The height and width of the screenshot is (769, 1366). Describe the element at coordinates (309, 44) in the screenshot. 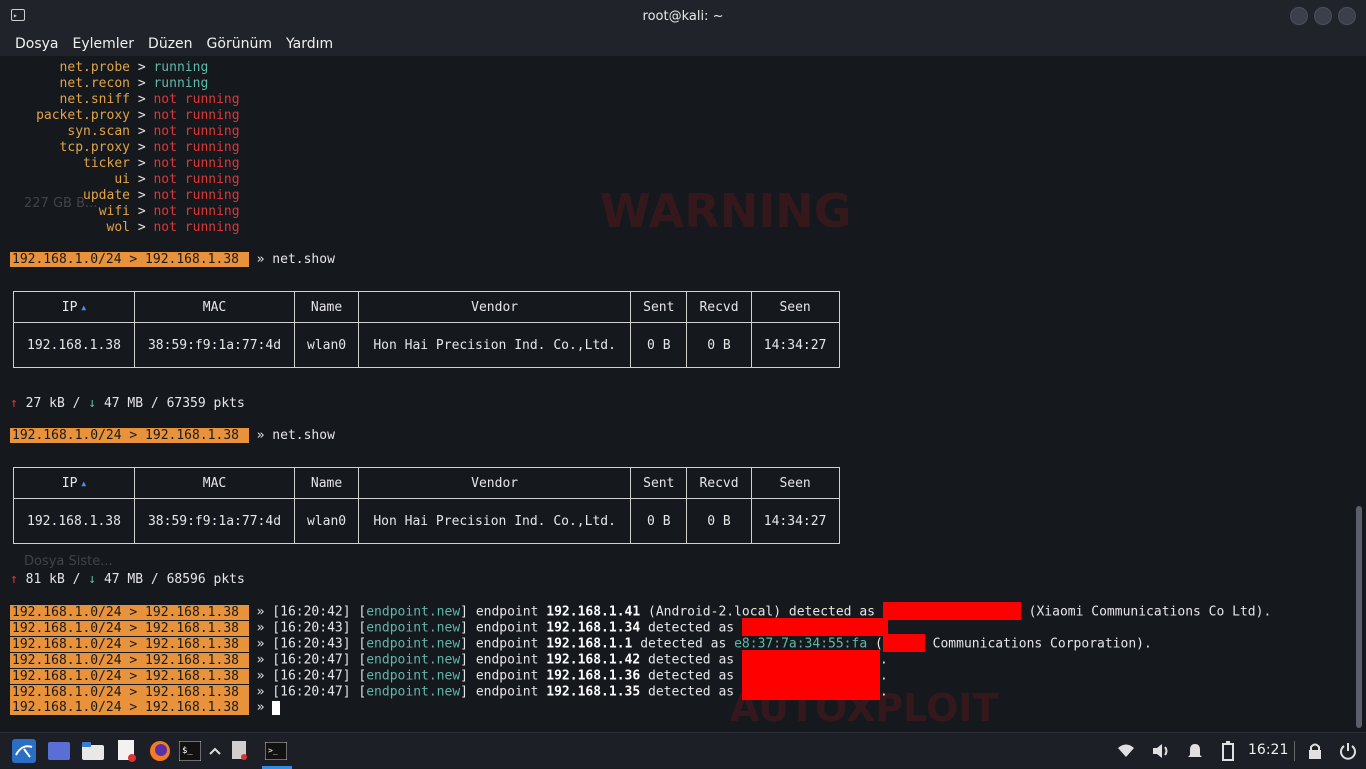

I see `menu-yardim: Yardım` at that location.